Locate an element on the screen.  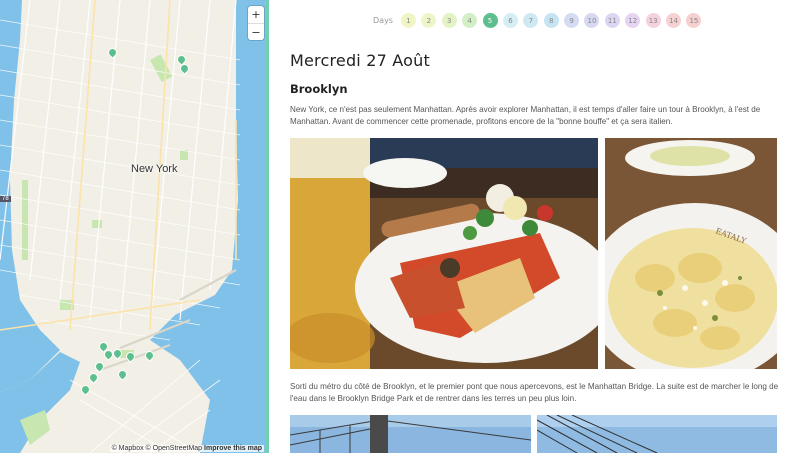
day-15-button: 15 is located at coordinates (694, 20).